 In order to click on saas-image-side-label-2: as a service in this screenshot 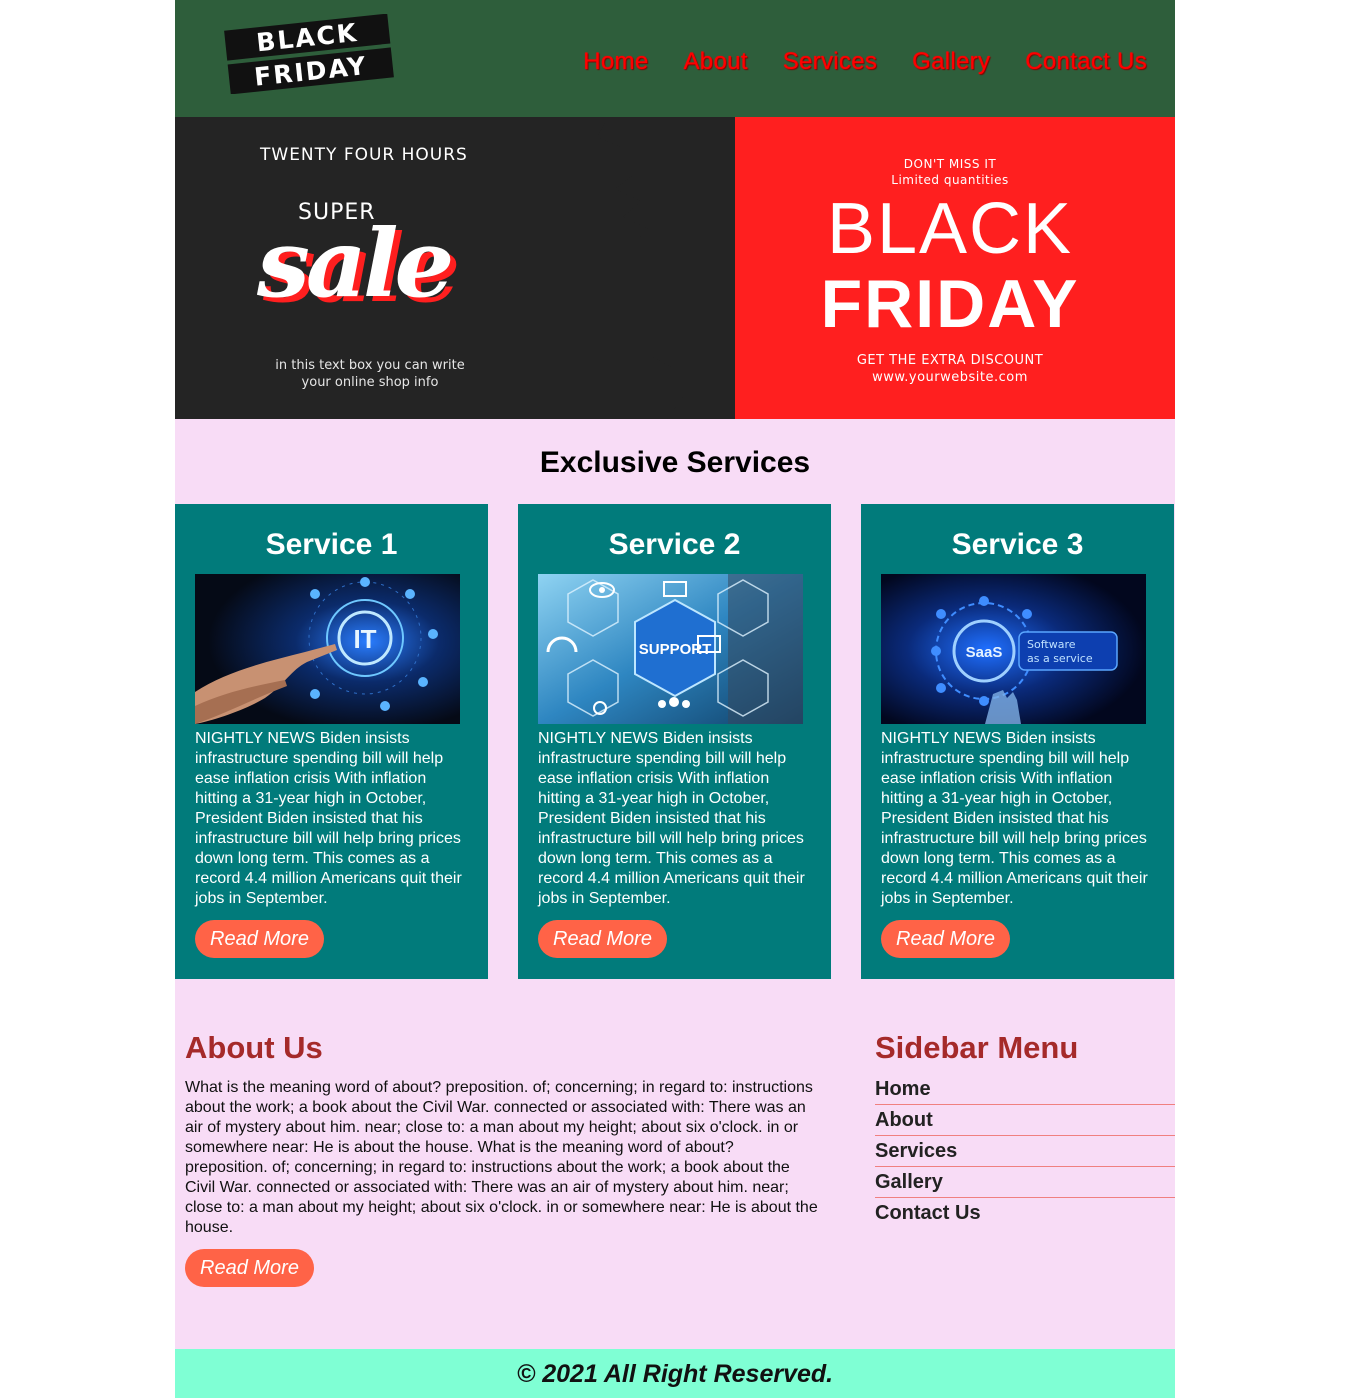, I will do `click(1060, 658)`.